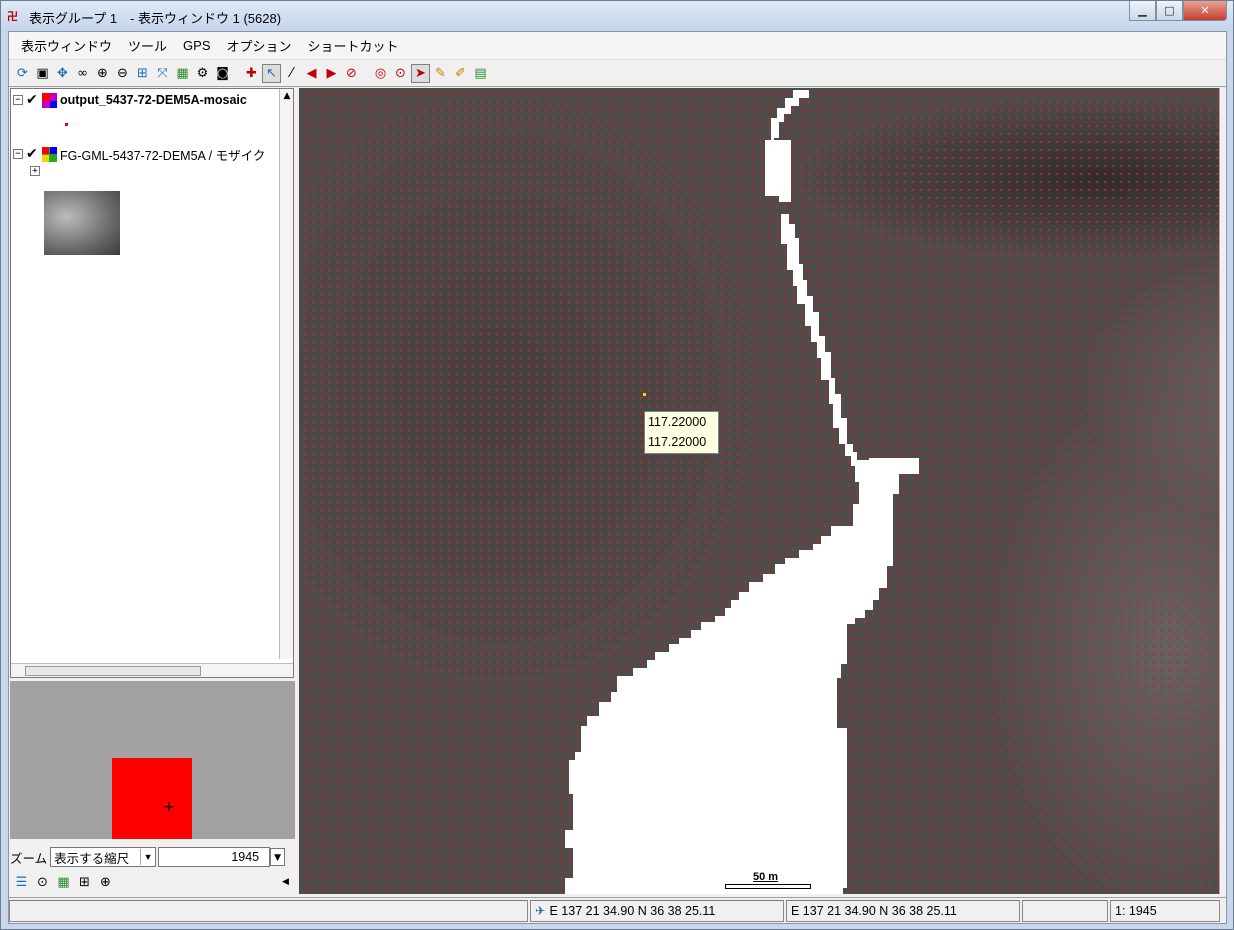 The height and width of the screenshot is (930, 1234). I want to click on zoom-icon: ⊙, so click(42, 882).